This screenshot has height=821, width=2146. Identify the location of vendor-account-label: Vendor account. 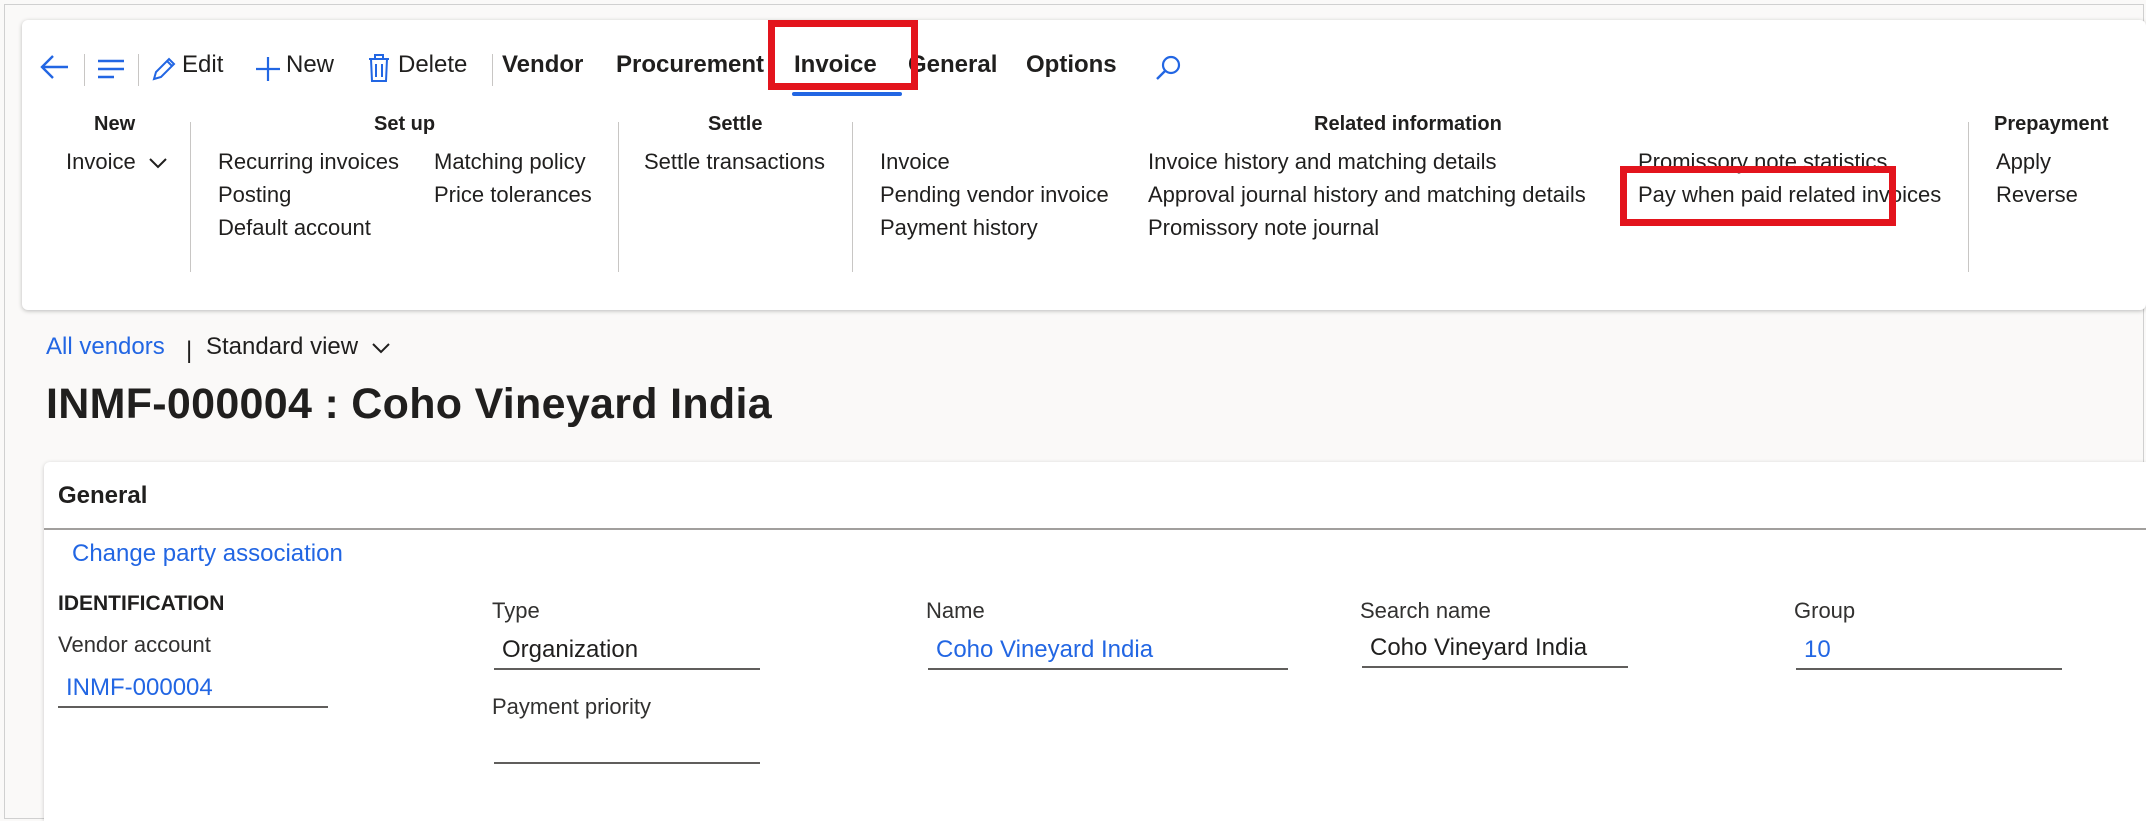
(134, 644).